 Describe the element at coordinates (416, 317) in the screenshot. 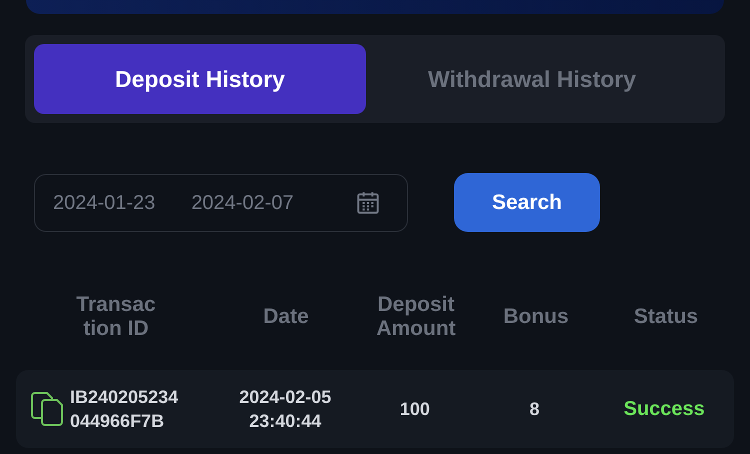

I see `column-header: Deposit Amount` at that location.